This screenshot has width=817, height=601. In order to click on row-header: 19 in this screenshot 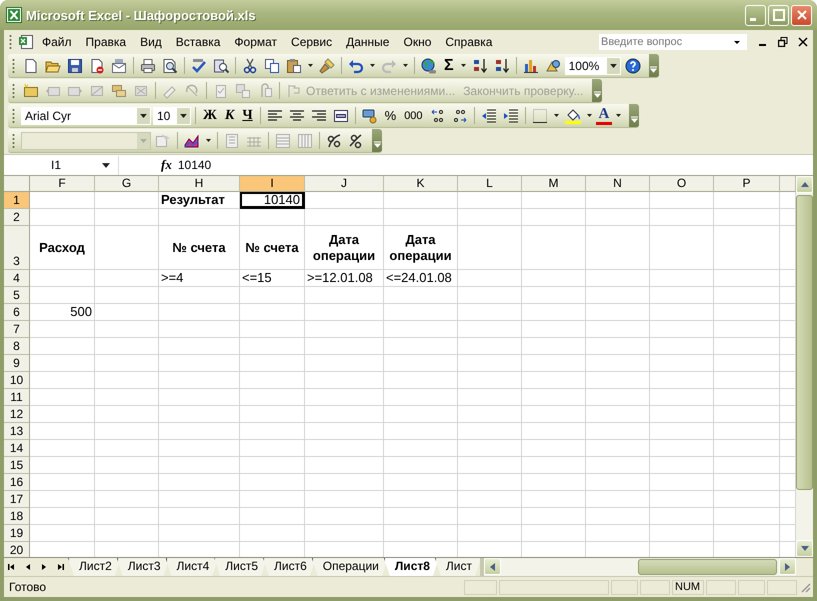, I will do `click(17, 533)`.